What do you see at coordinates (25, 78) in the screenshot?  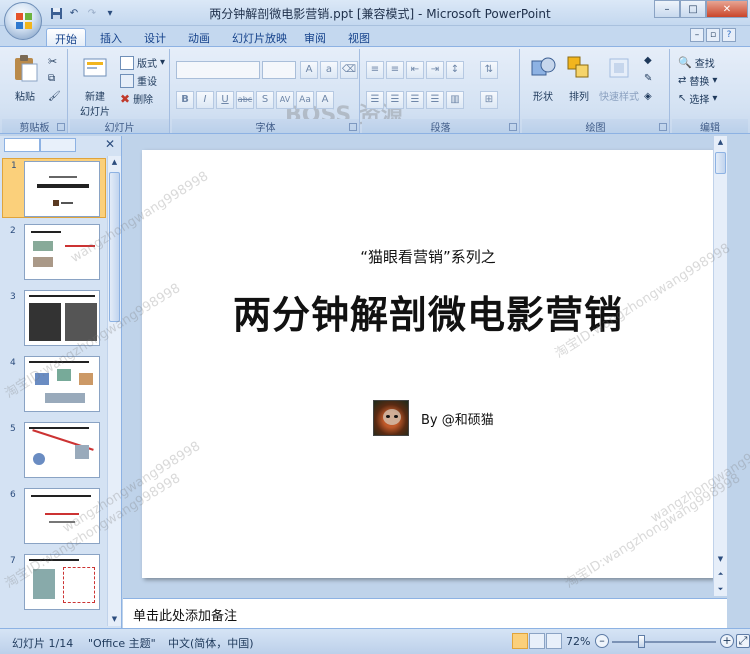 I see `paste-button: 粘贴` at bounding box center [25, 78].